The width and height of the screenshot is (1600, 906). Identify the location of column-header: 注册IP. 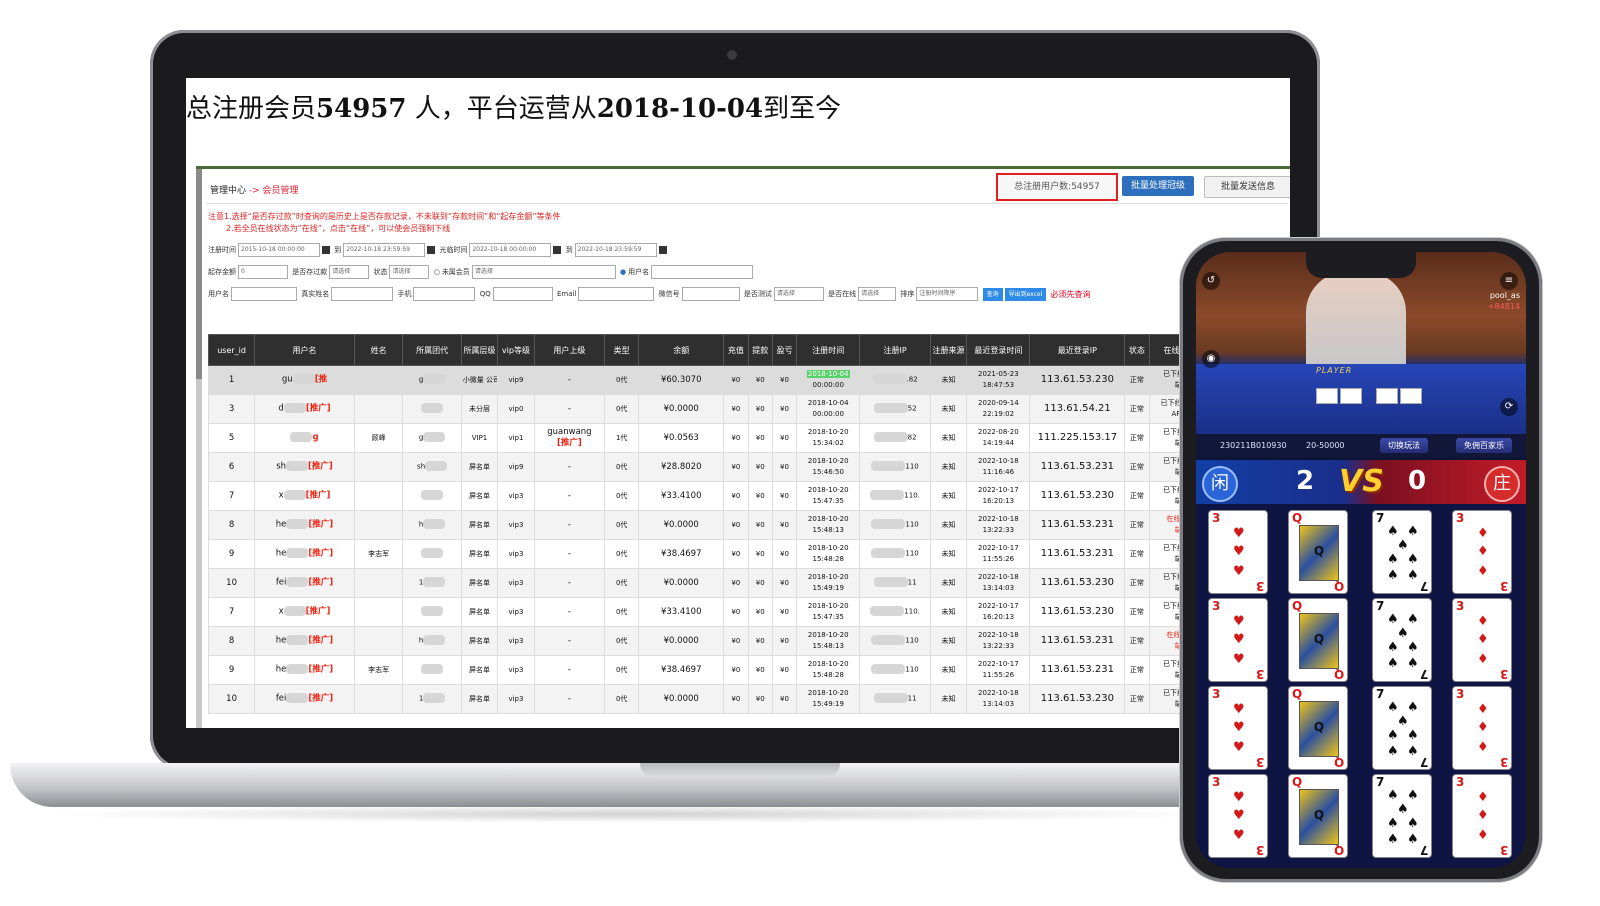
(895, 350).